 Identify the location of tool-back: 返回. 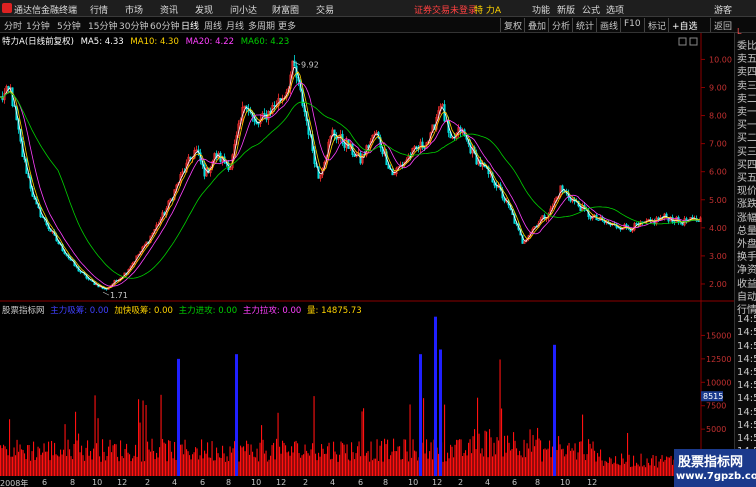
(722, 25).